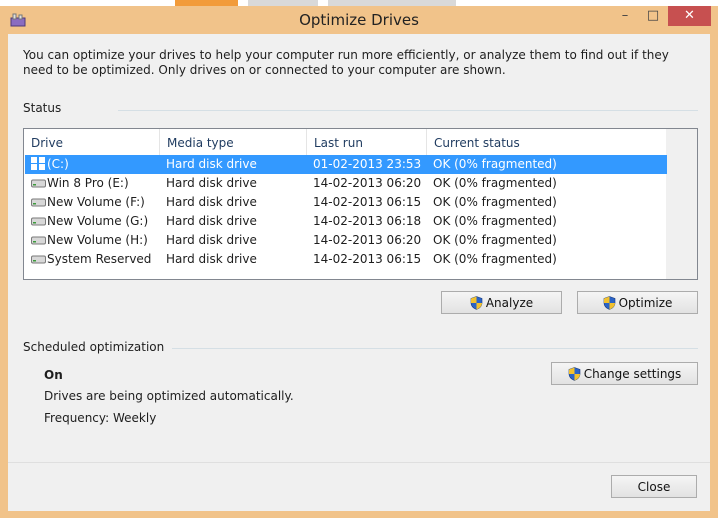 Image resolution: width=718 pixels, height=518 pixels. What do you see at coordinates (654, 486) in the screenshot?
I see `close-button: Close` at bounding box center [654, 486].